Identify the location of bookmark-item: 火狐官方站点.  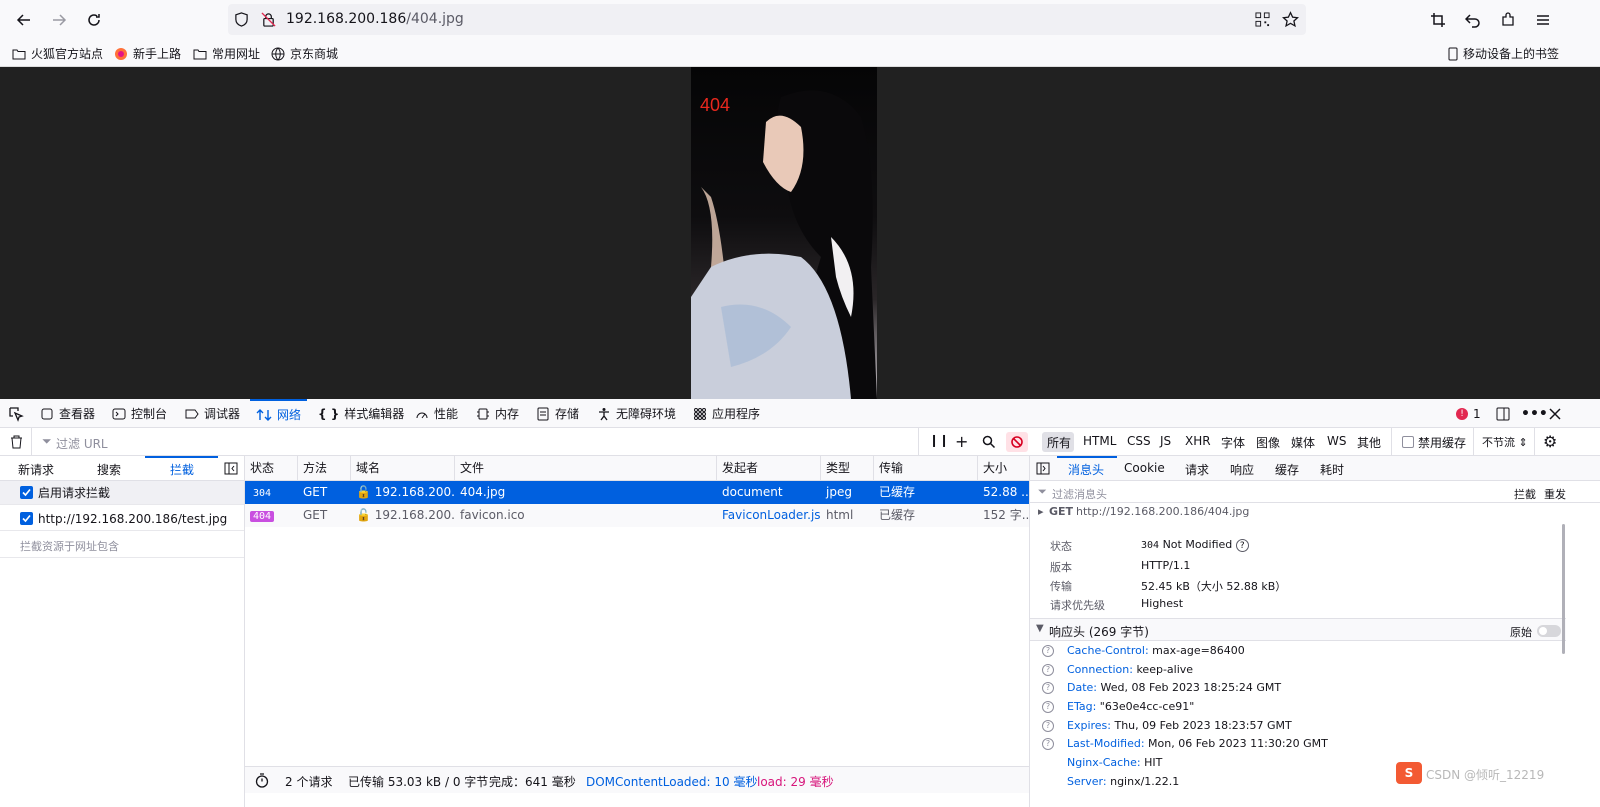
(57, 53).